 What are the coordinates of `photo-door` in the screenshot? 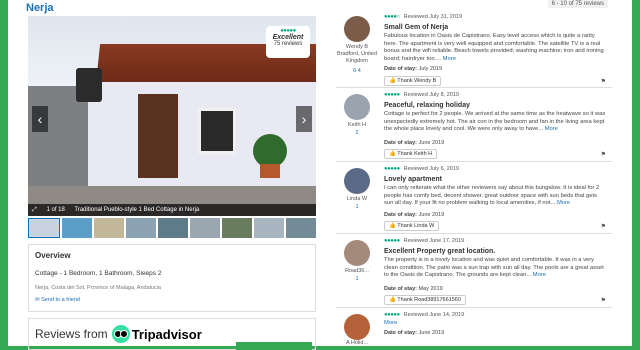 It's located at (158, 136).